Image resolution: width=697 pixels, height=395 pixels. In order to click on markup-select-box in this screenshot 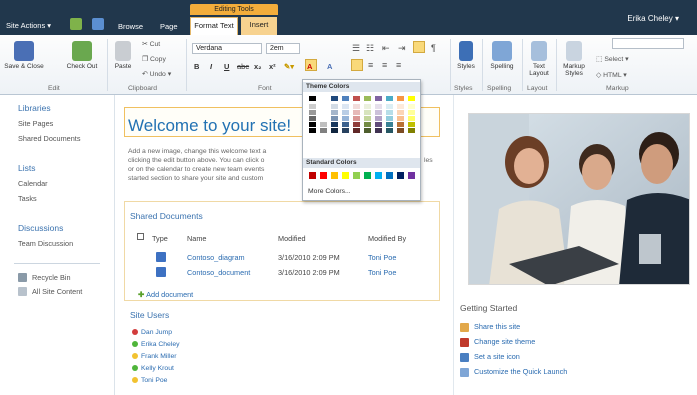, I will do `click(648, 43)`.